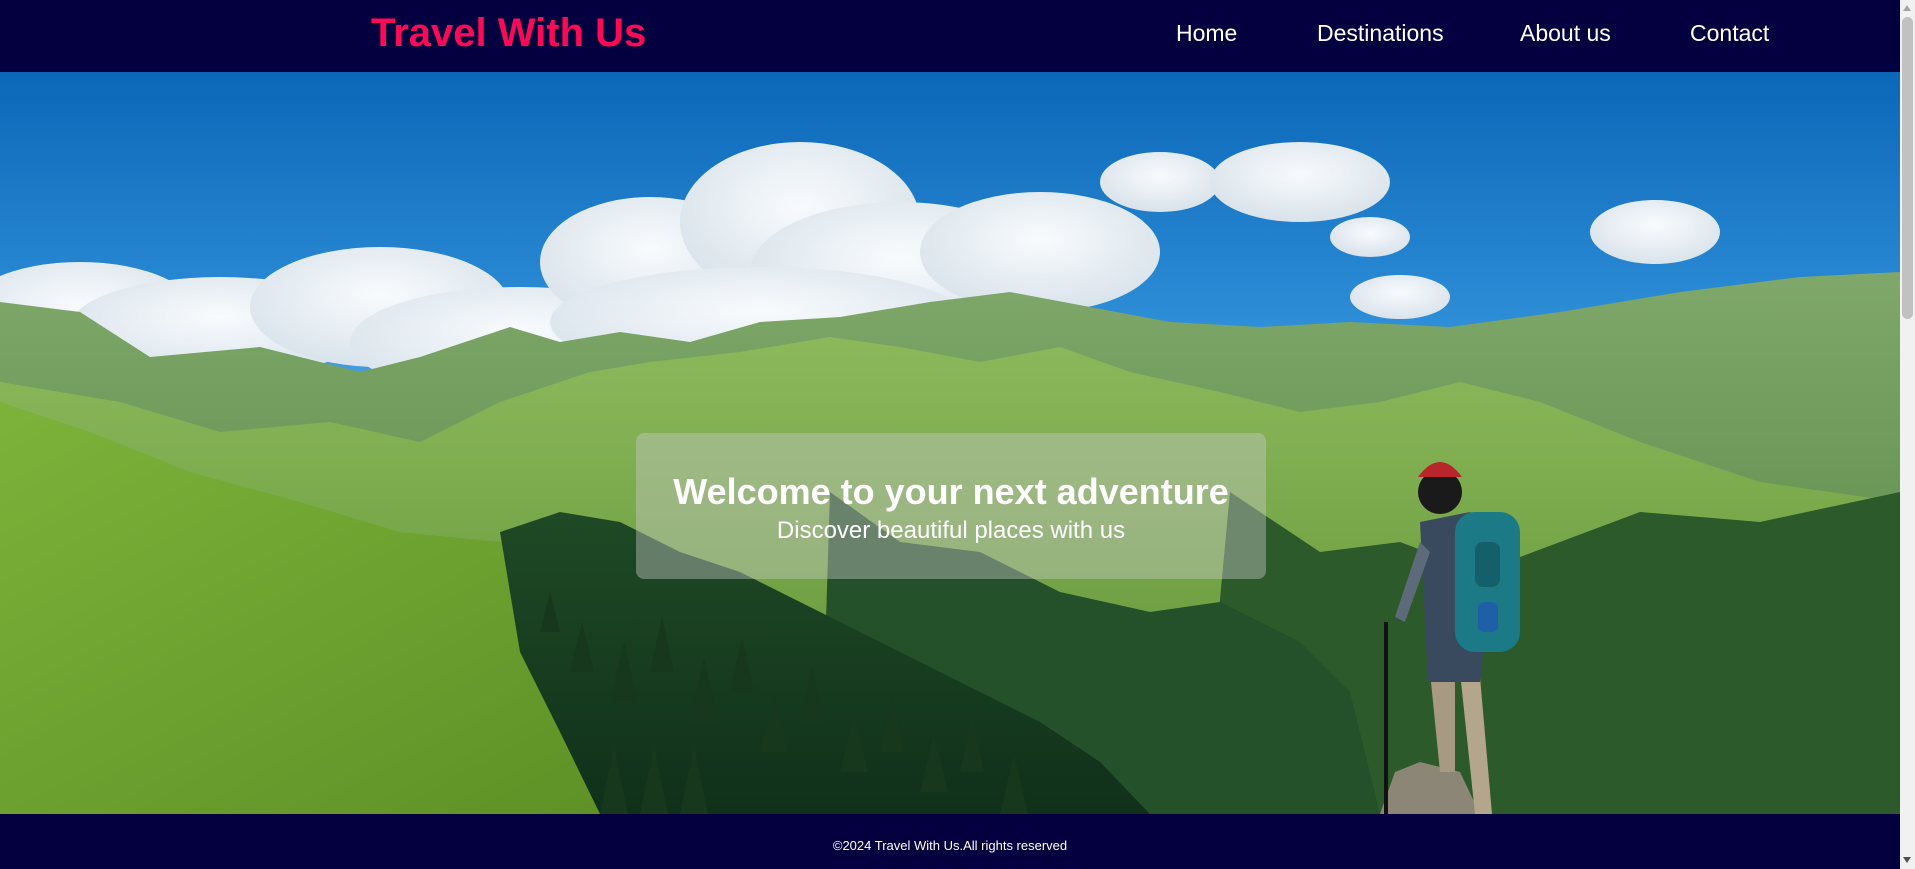 The image size is (1915, 869). What do you see at coordinates (1907, 8) in the screenshot?
I see `scroll-up-arrow-icon` at bounding box center [1907, 8].